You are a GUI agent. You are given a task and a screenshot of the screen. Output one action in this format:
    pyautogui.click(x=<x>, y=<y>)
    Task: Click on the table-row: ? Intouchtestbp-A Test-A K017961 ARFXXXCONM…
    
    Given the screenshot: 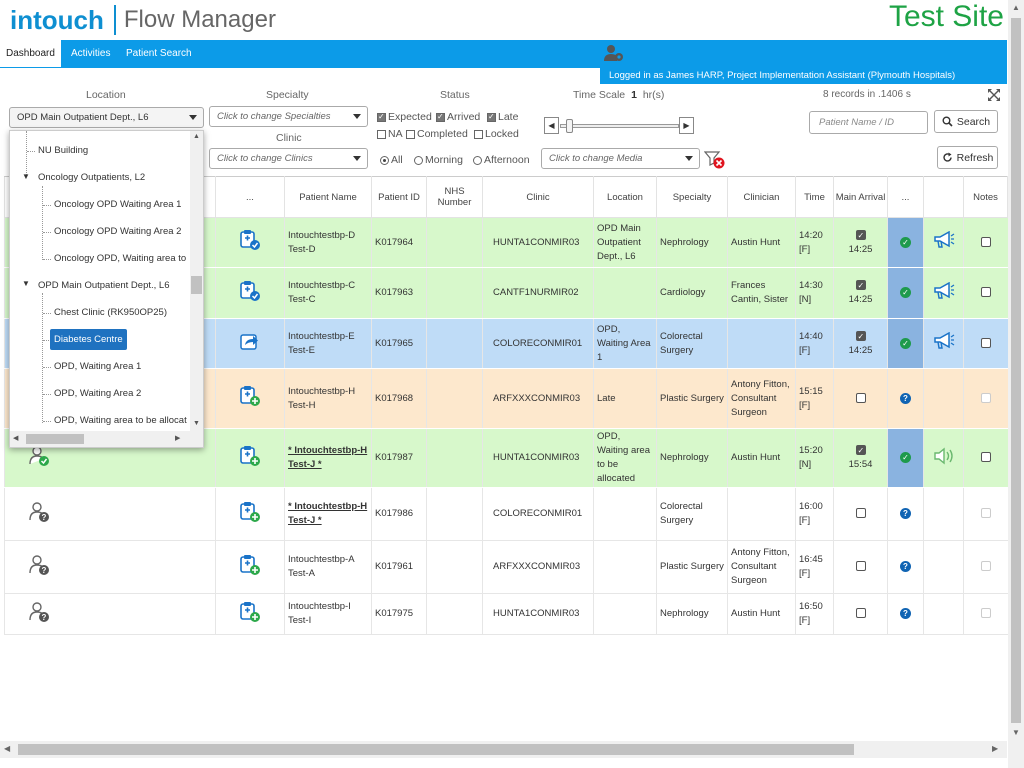 What is the action you would take?
    pyautogui.click(x=506, y=567)
    